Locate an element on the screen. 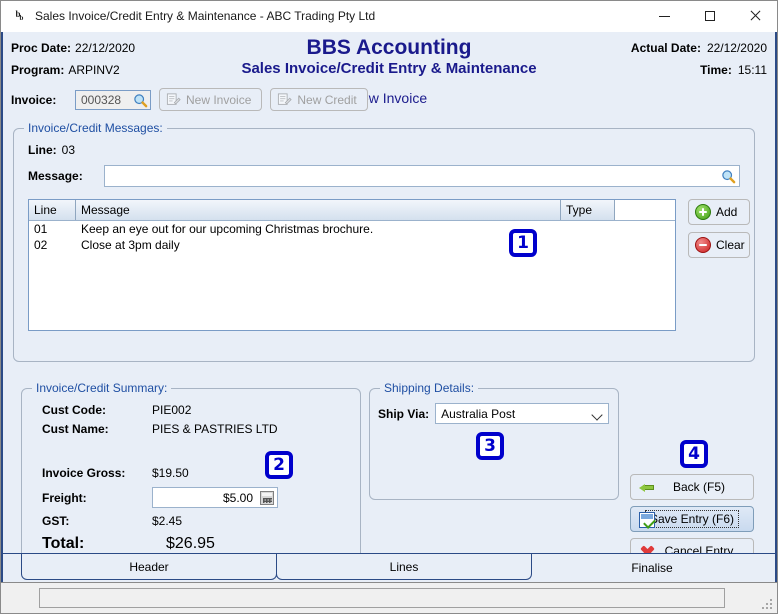 The width and height of the screenshot is (778, 614). message-input-row: Message: is located at coordinates (384, 176).